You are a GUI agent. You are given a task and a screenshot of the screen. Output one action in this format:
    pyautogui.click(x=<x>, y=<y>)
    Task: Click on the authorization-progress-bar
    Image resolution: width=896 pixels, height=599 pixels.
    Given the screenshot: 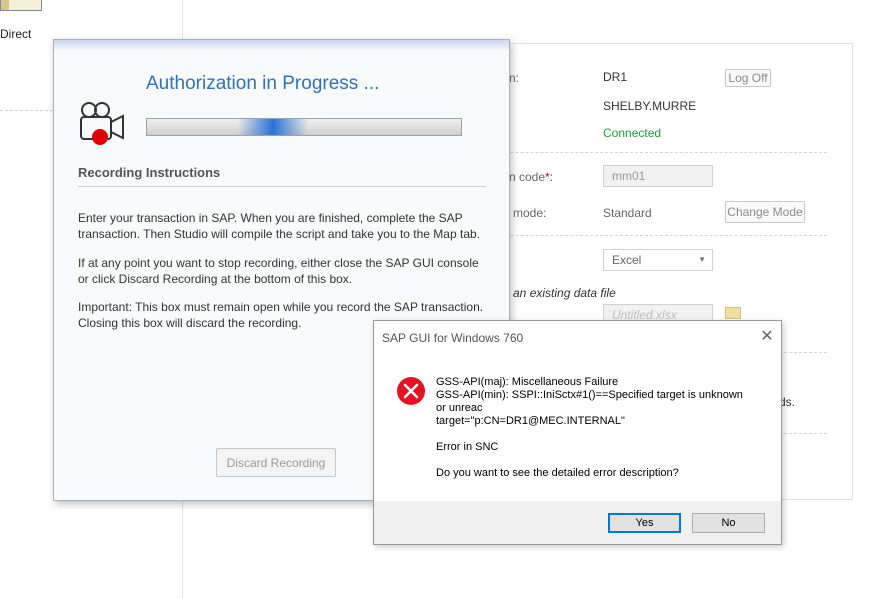 What is the action you would take?
    pyautogui.click(x=304, y=127)
    